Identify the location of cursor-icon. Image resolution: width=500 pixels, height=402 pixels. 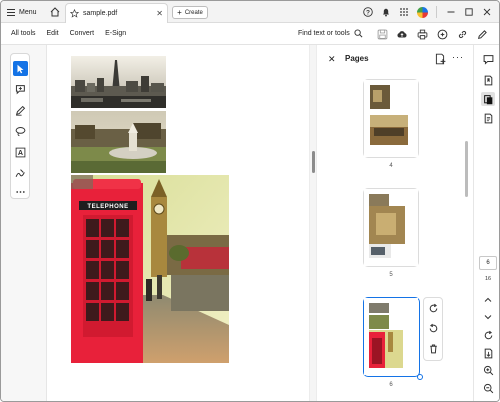
(20, 68).